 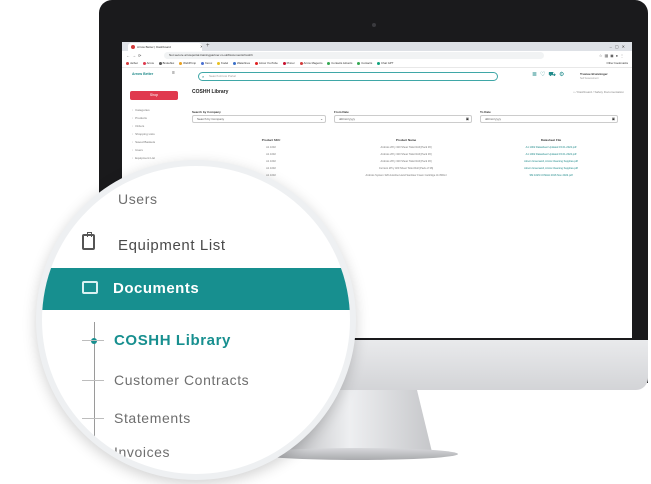 I want to click on column-header-sku: Product SKU, so click(x=271, y=140).